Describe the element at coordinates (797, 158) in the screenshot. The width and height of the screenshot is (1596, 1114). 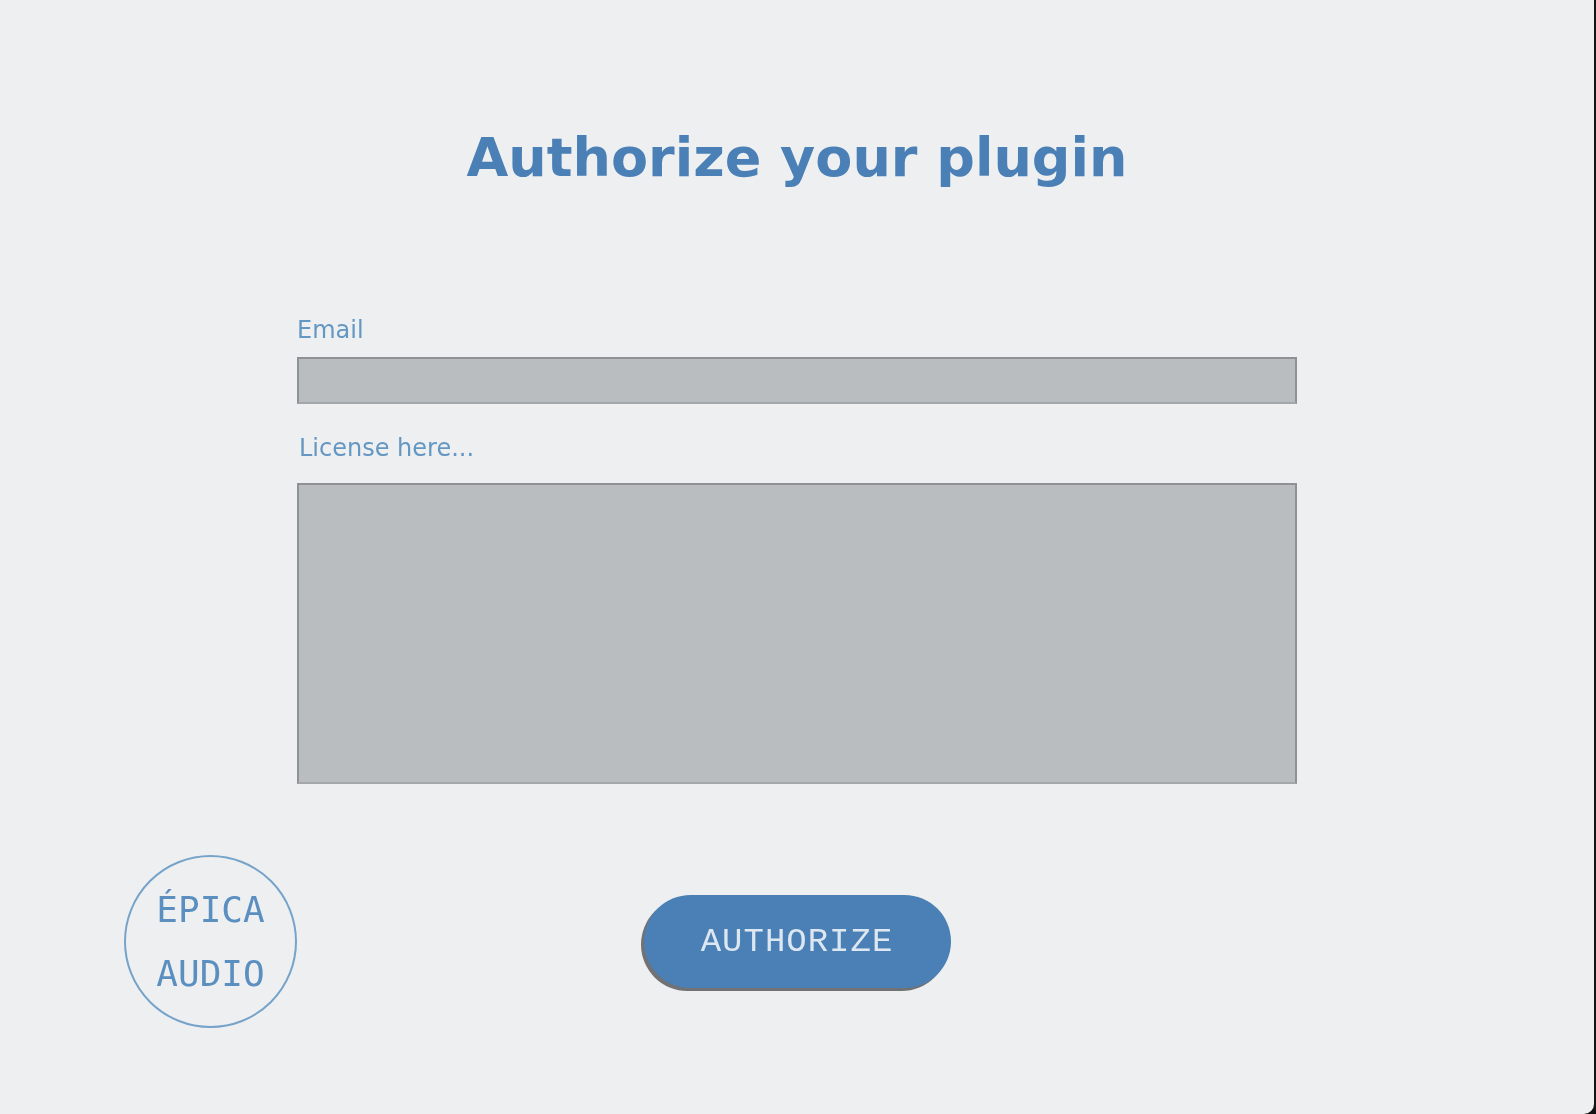
I see `page-title: Authorize your plugin` at that location.